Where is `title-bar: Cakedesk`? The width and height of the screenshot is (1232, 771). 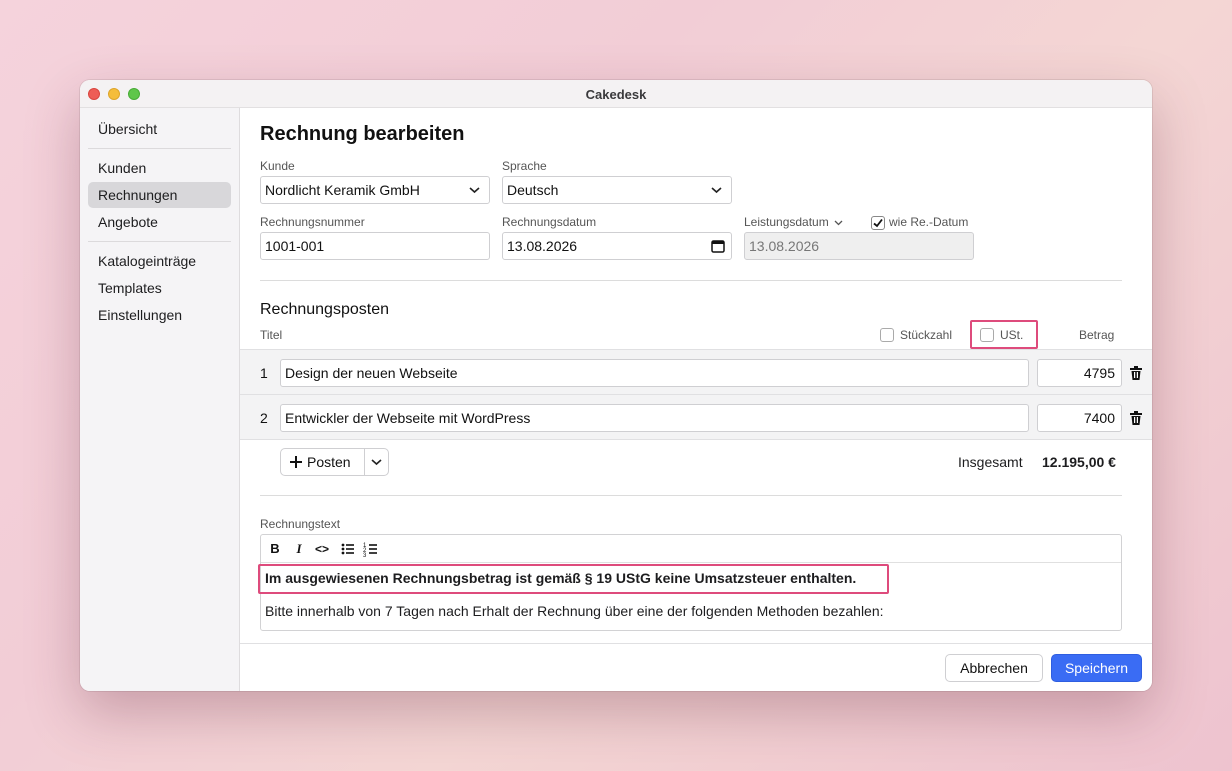
title-bar: Cakedesk is located at coordinates (616, 94).